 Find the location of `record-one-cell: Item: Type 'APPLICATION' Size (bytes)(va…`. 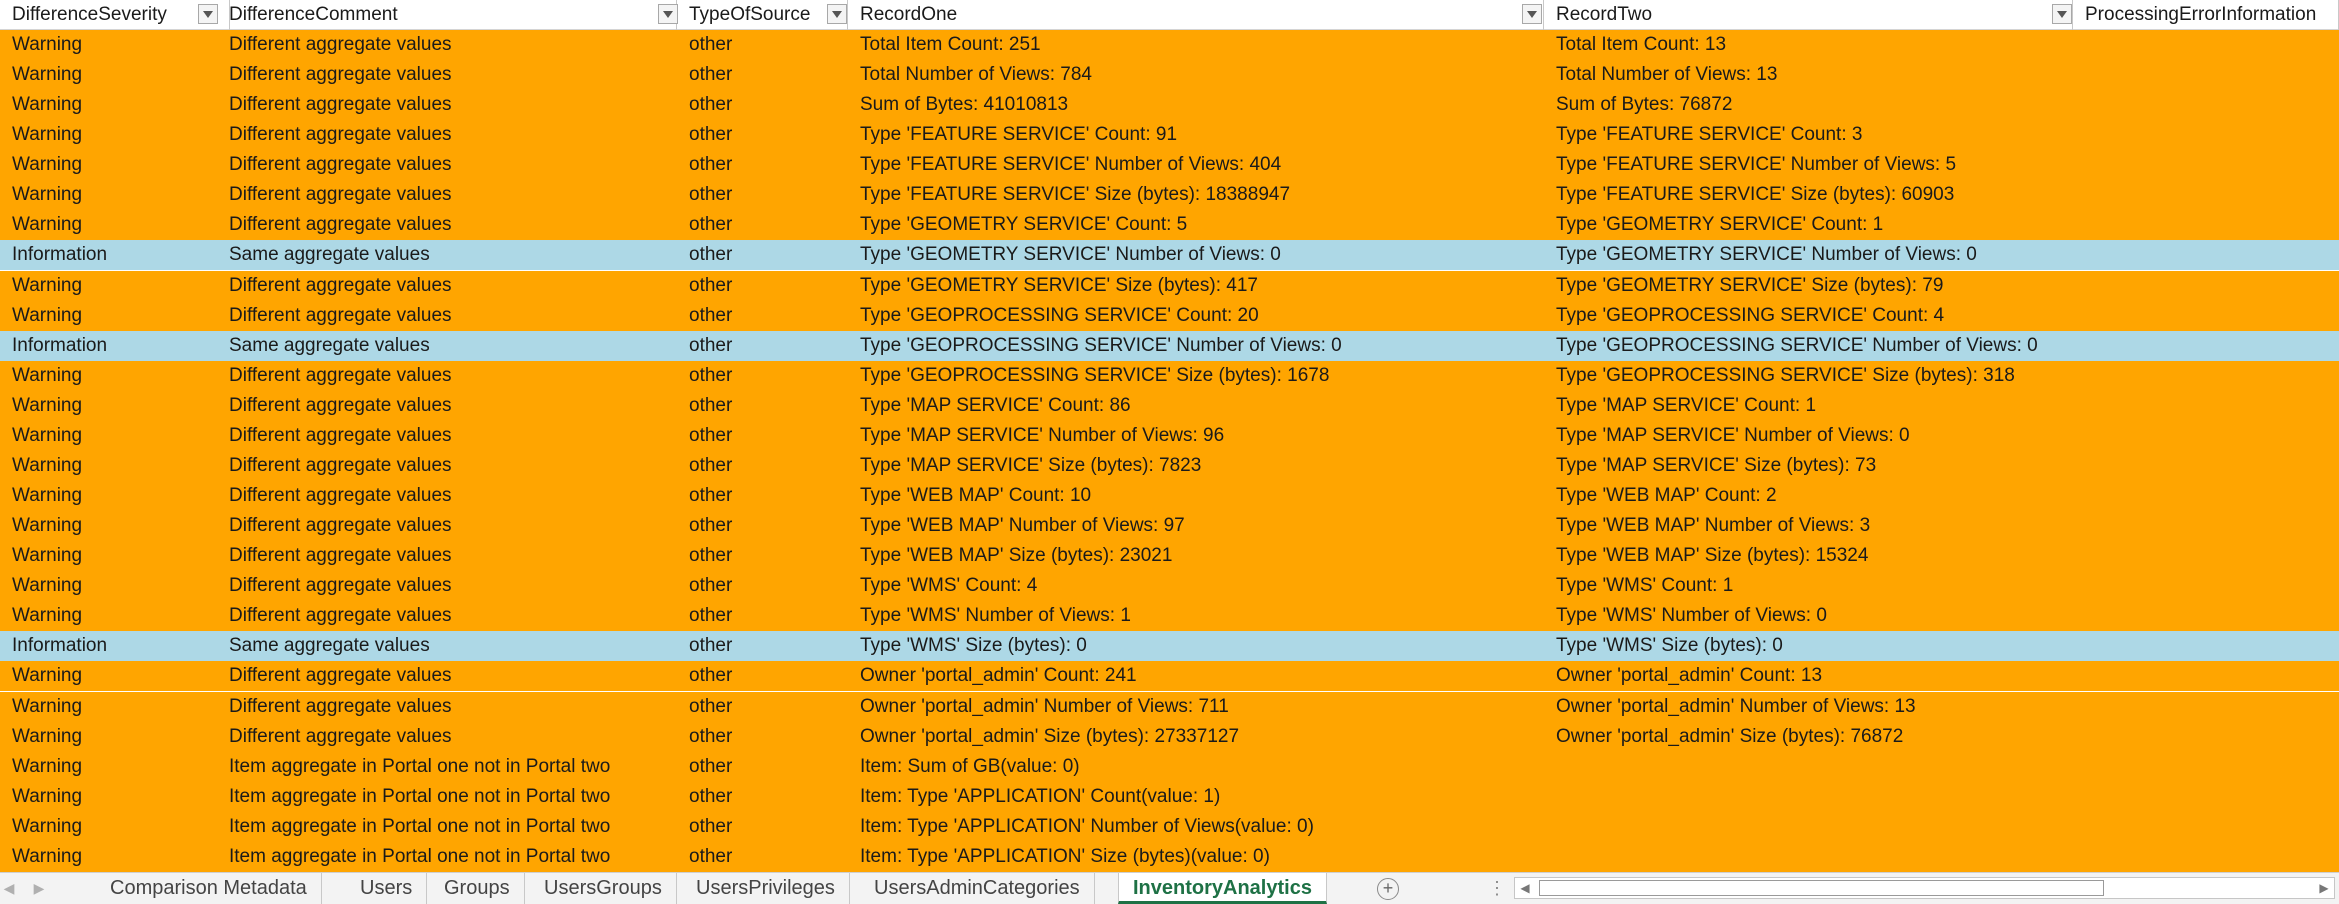

record-one-cell: Item: Type 'APPLICATION' Size (bytes)(va… is located at coordinates (1201, 857).